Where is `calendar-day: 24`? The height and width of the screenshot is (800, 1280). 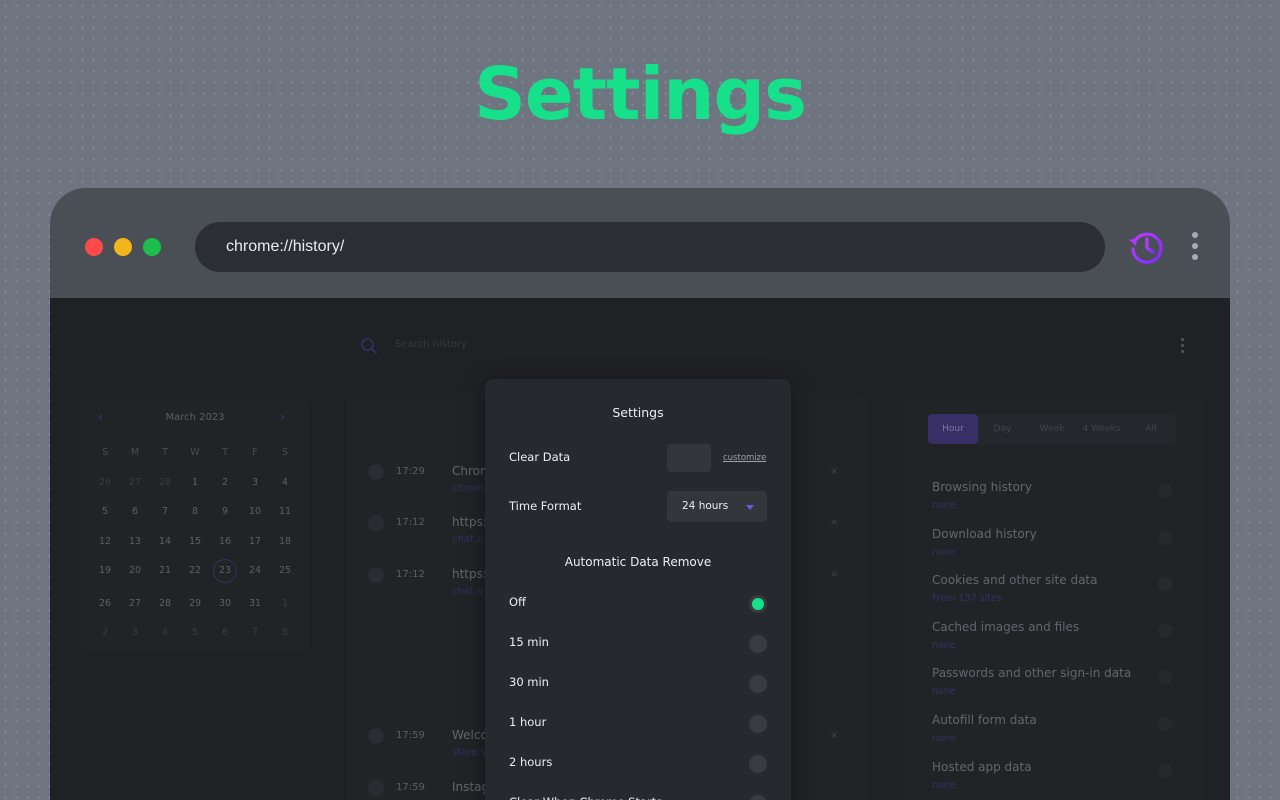 calendar-day: 24 is located at coordinates (255, 571).